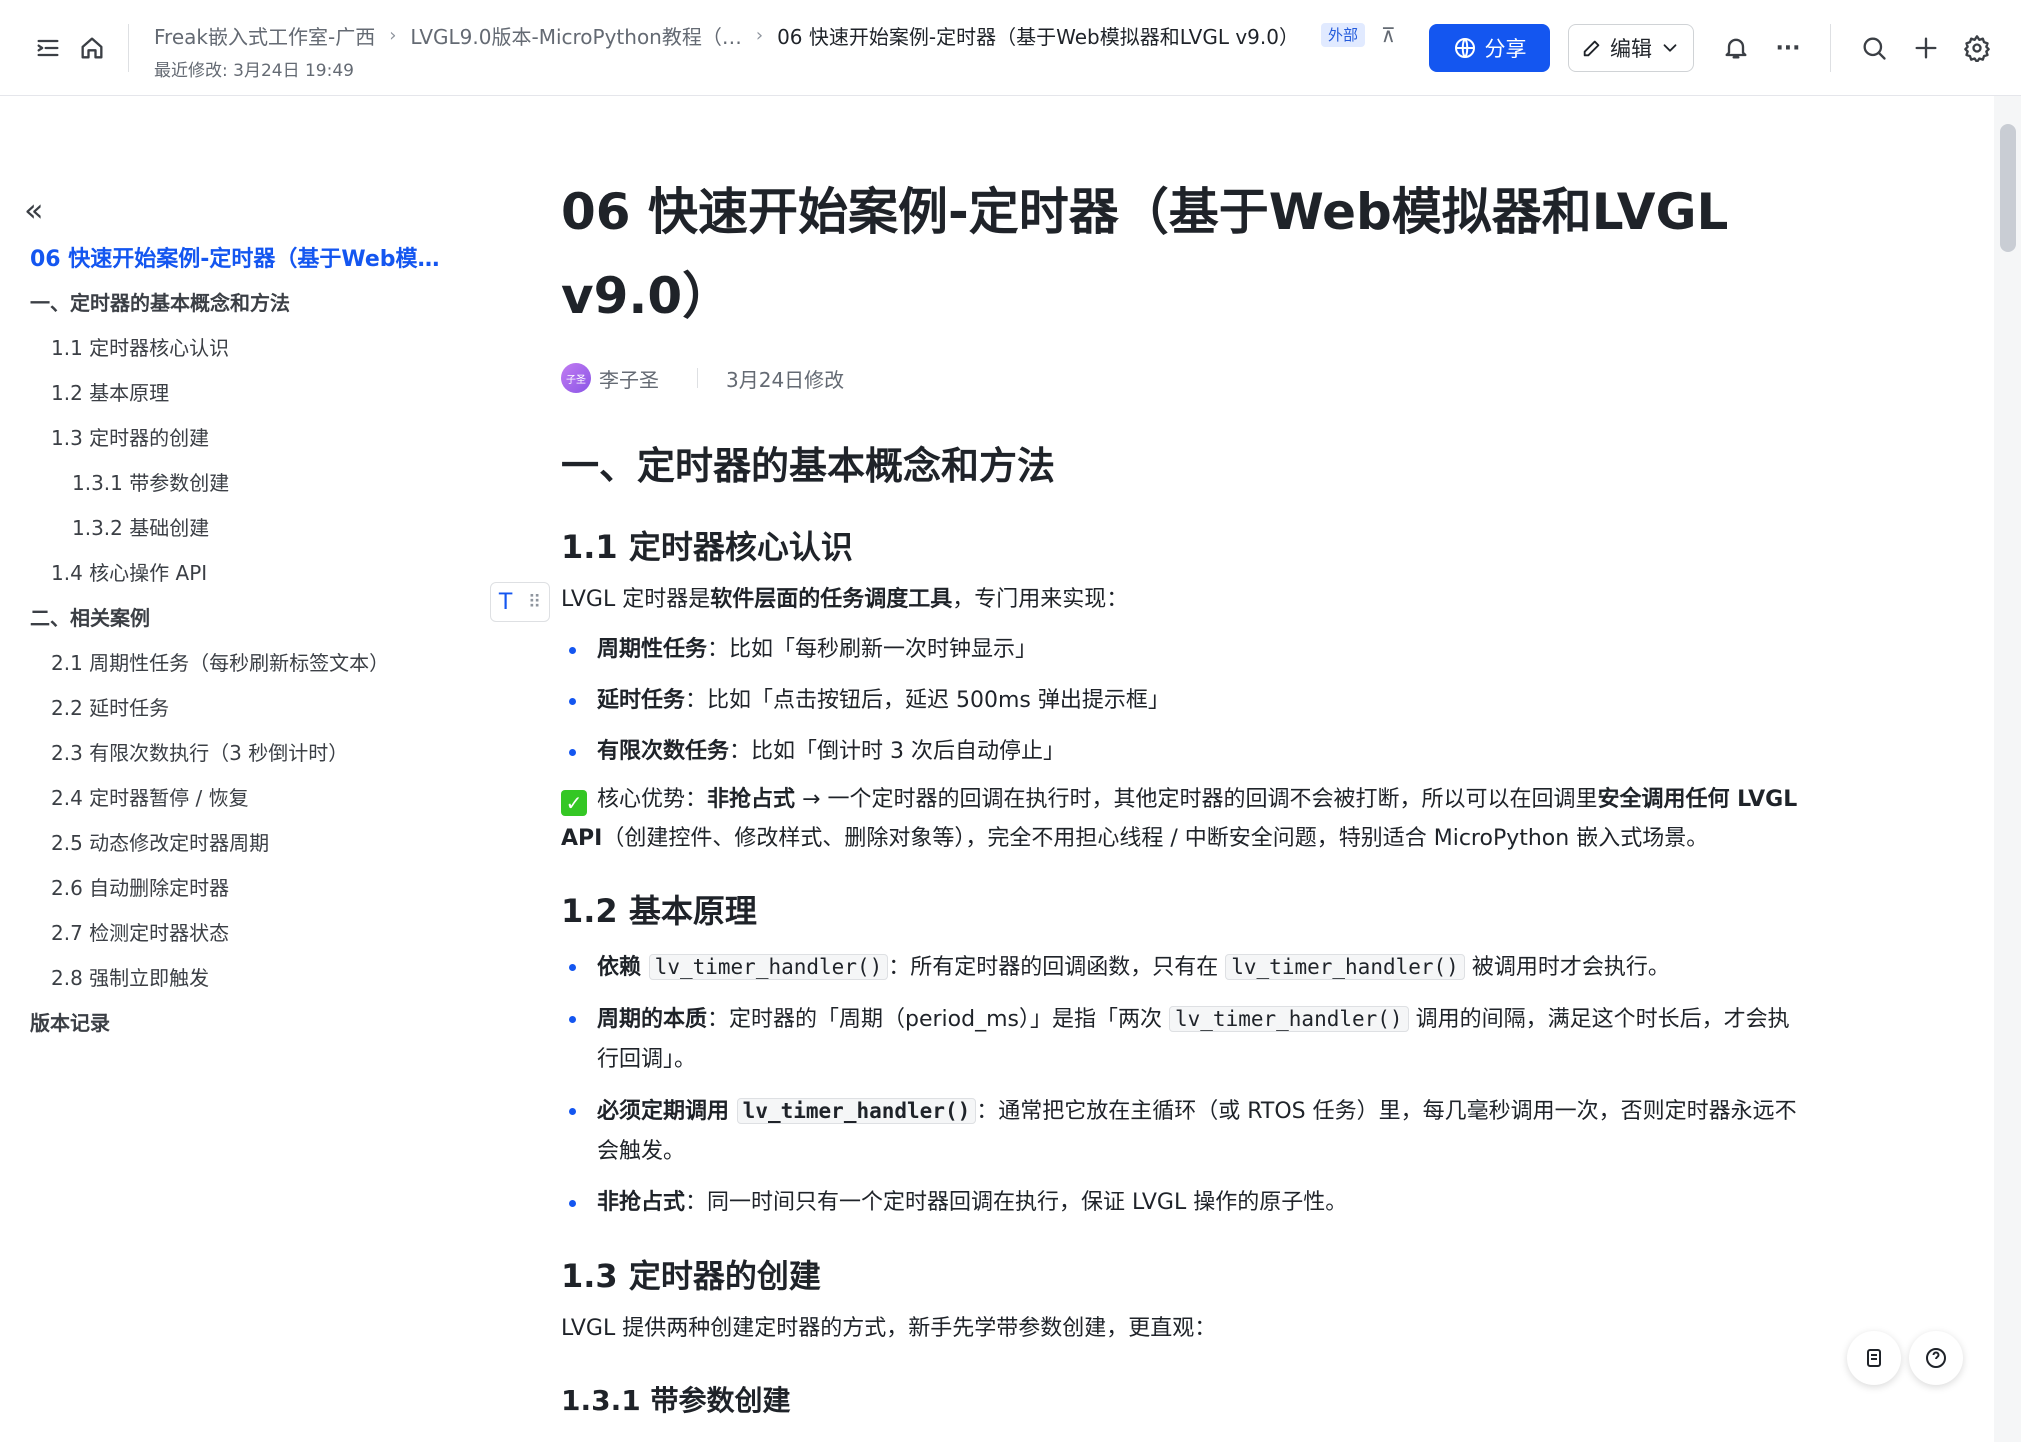  I want to click on toc-item: 2.6 自动删除定时器, so click(245, 886).